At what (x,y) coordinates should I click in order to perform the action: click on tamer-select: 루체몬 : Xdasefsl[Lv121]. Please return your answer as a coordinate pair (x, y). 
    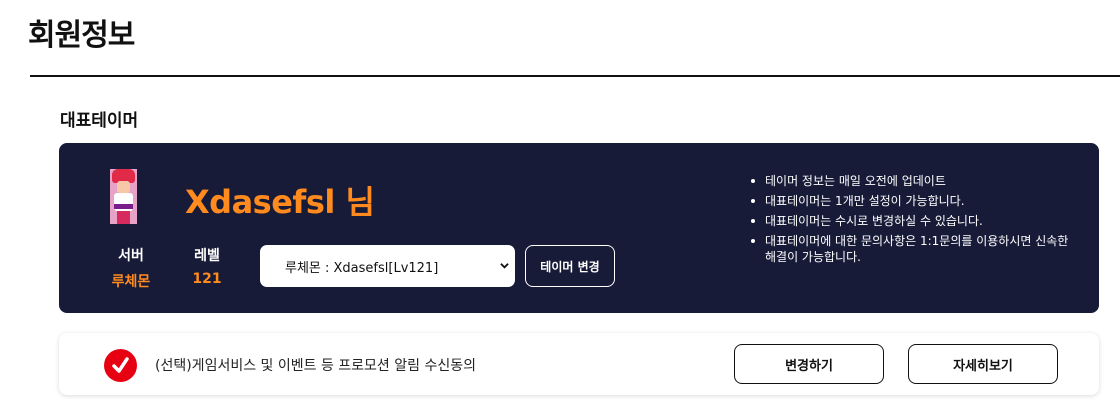
    Looking at the image, I should click on (387, 266).